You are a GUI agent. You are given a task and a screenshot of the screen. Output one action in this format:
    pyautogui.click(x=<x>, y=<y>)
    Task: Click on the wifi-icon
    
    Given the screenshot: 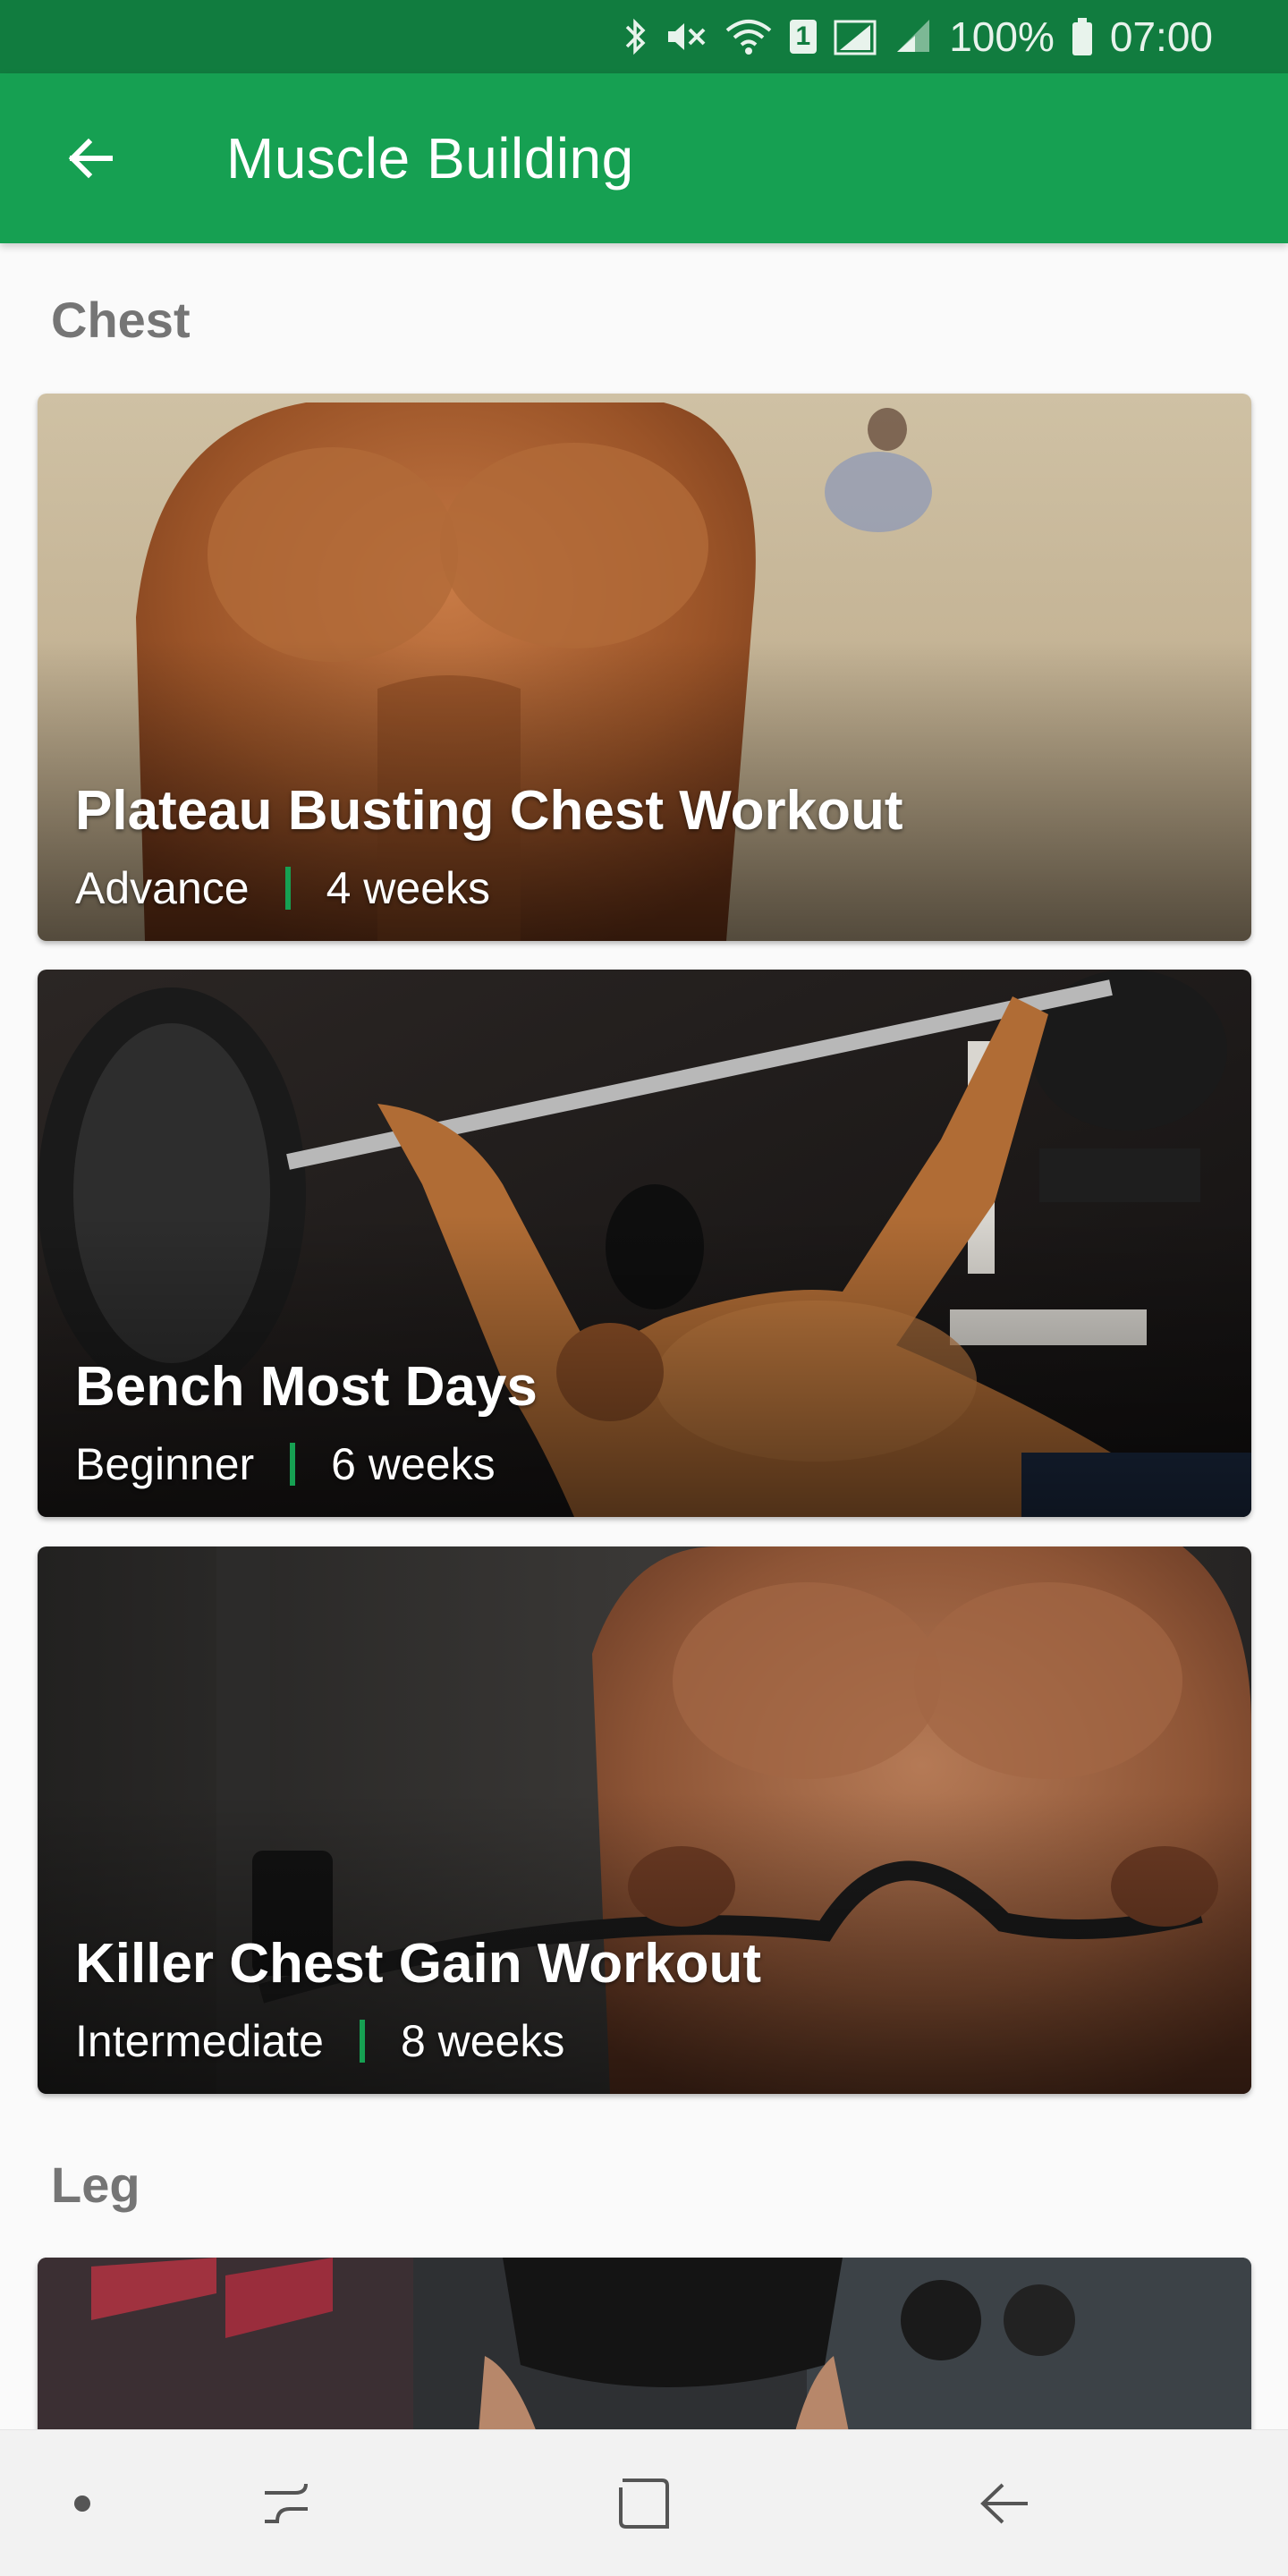 What is the action you would take?
    pyautogui.click(x=749, y=36)
    